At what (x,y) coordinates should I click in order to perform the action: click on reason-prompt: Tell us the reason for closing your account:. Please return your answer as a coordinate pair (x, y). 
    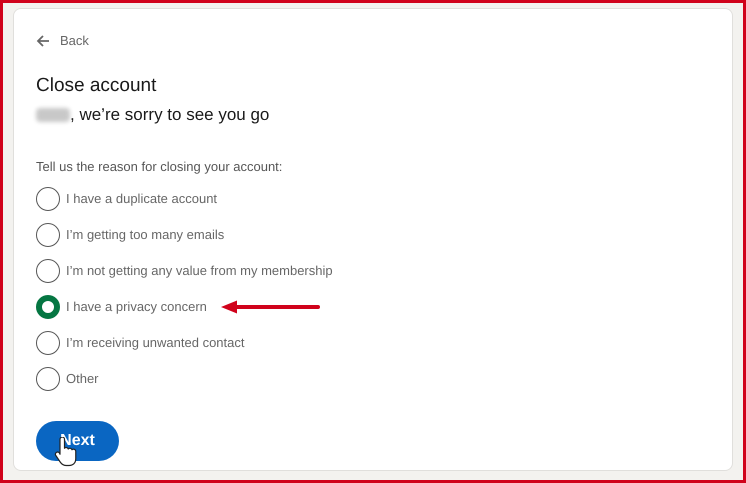
    Looking at the image, I should click on (159, 167).